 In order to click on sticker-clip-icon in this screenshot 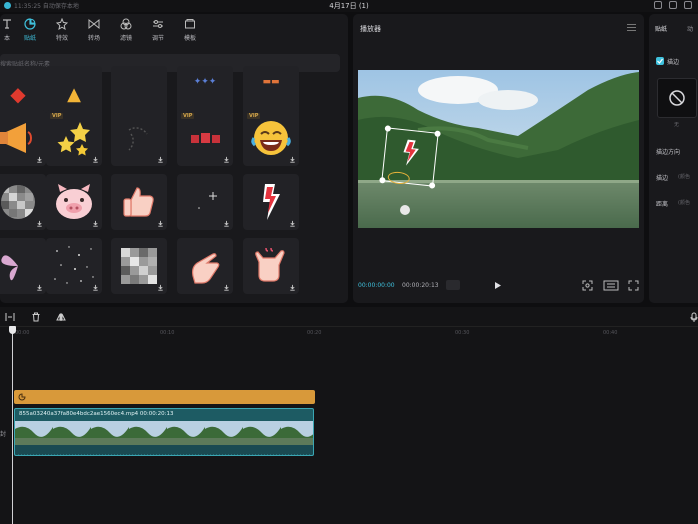, I will do `click(22, 397)`.